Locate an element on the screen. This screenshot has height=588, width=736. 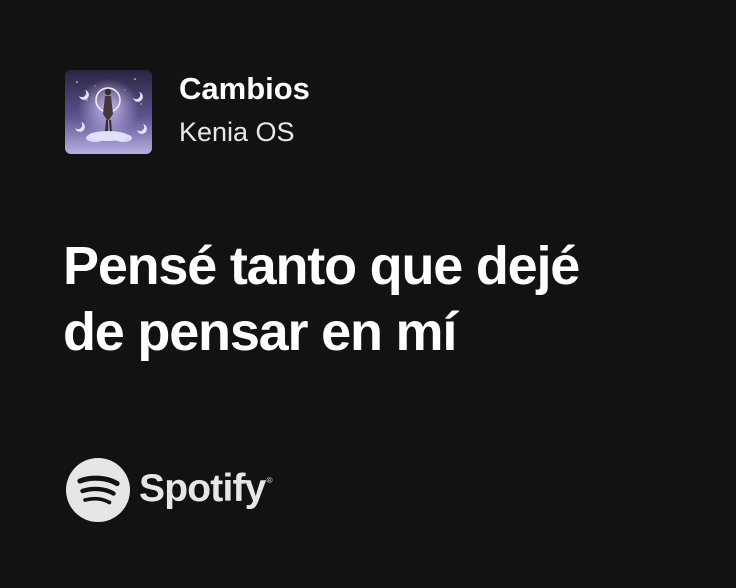
spotify-logo-icon is located at coordinates (98, 490).